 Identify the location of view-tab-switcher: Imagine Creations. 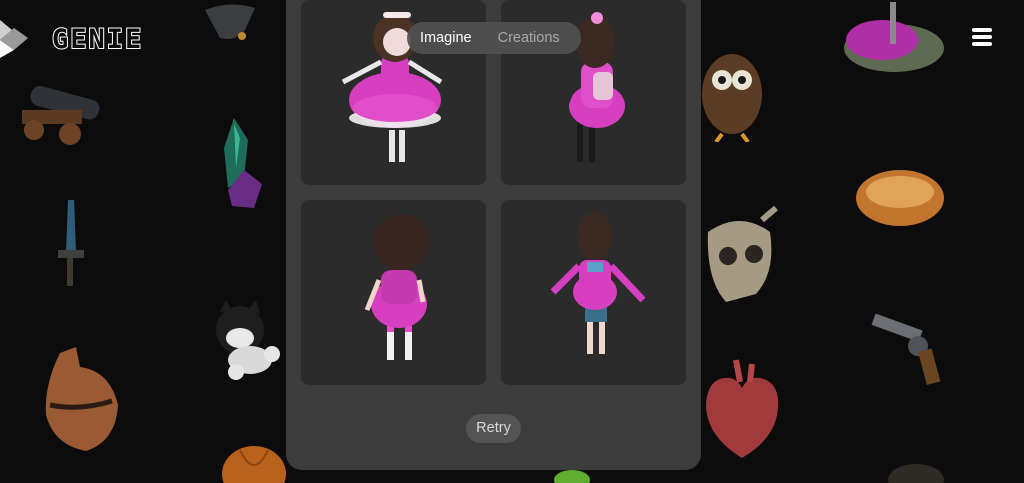
(494, 38).